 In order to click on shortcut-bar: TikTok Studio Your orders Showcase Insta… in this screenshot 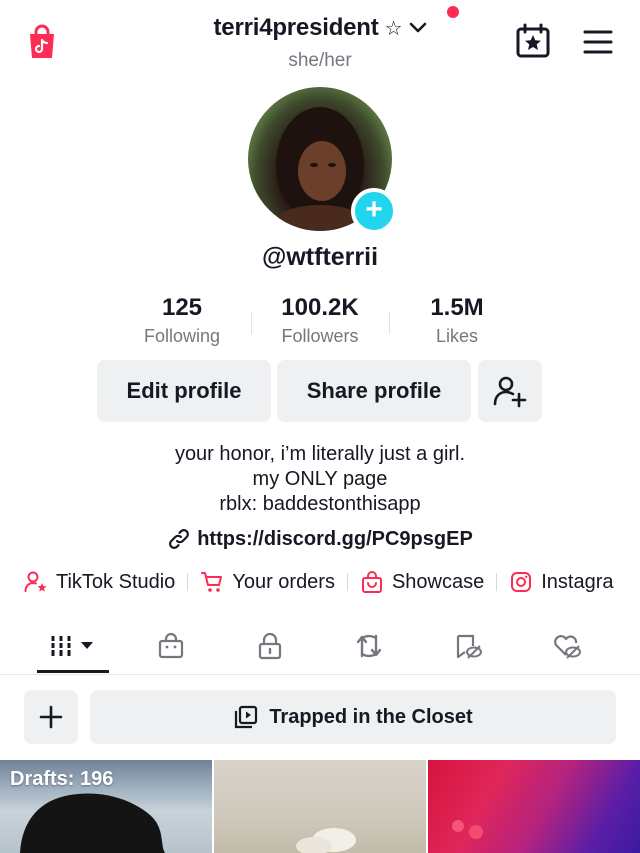, I will do `click(319, 582)`.